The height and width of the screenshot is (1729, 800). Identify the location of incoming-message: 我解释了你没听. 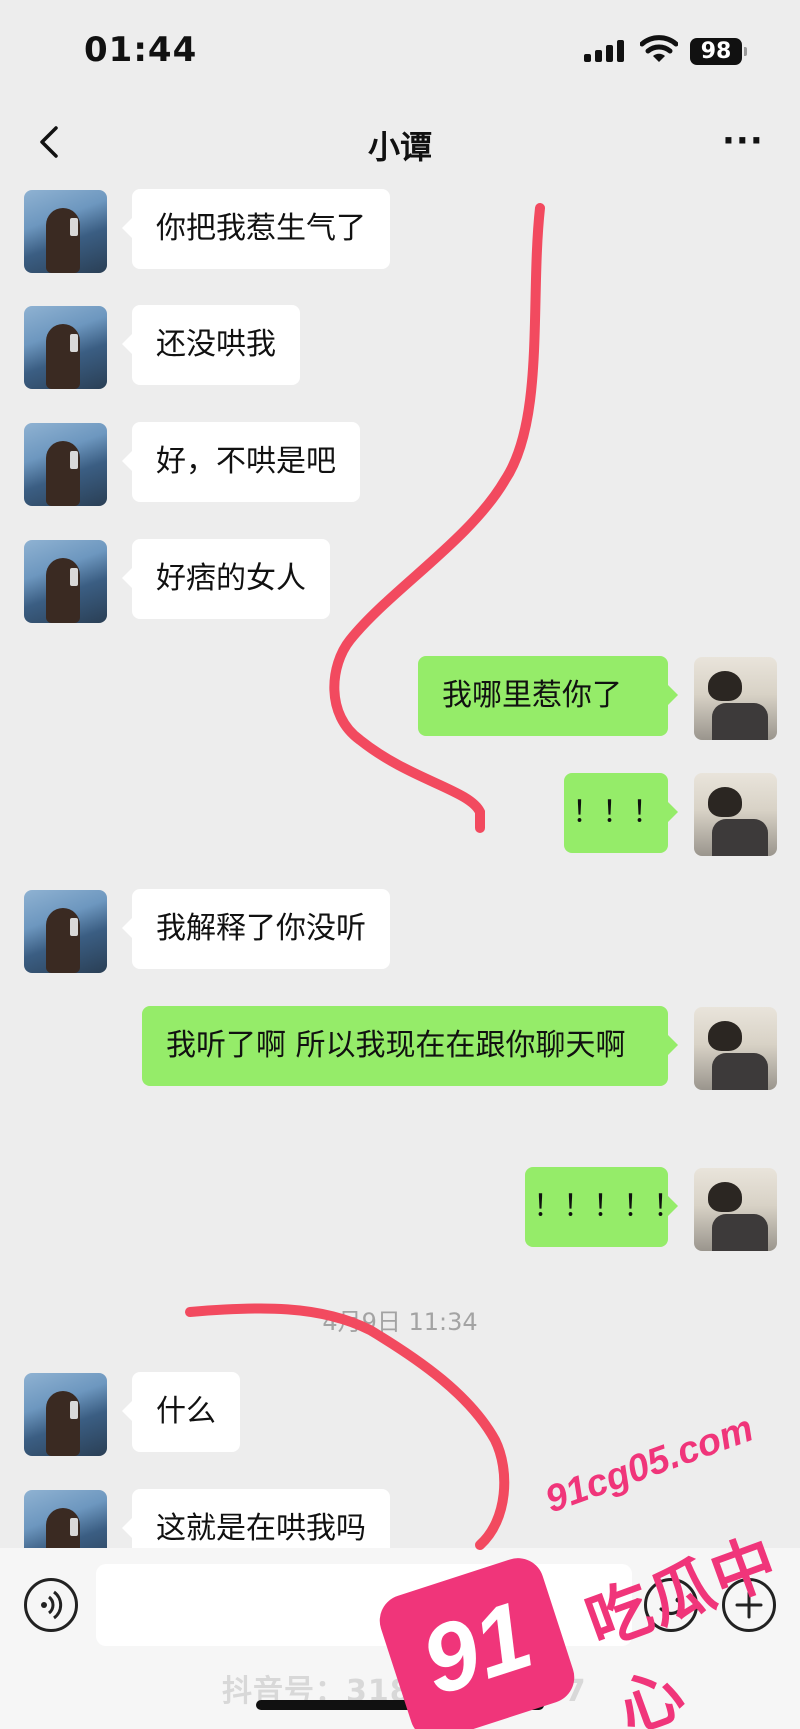
(256, 929).